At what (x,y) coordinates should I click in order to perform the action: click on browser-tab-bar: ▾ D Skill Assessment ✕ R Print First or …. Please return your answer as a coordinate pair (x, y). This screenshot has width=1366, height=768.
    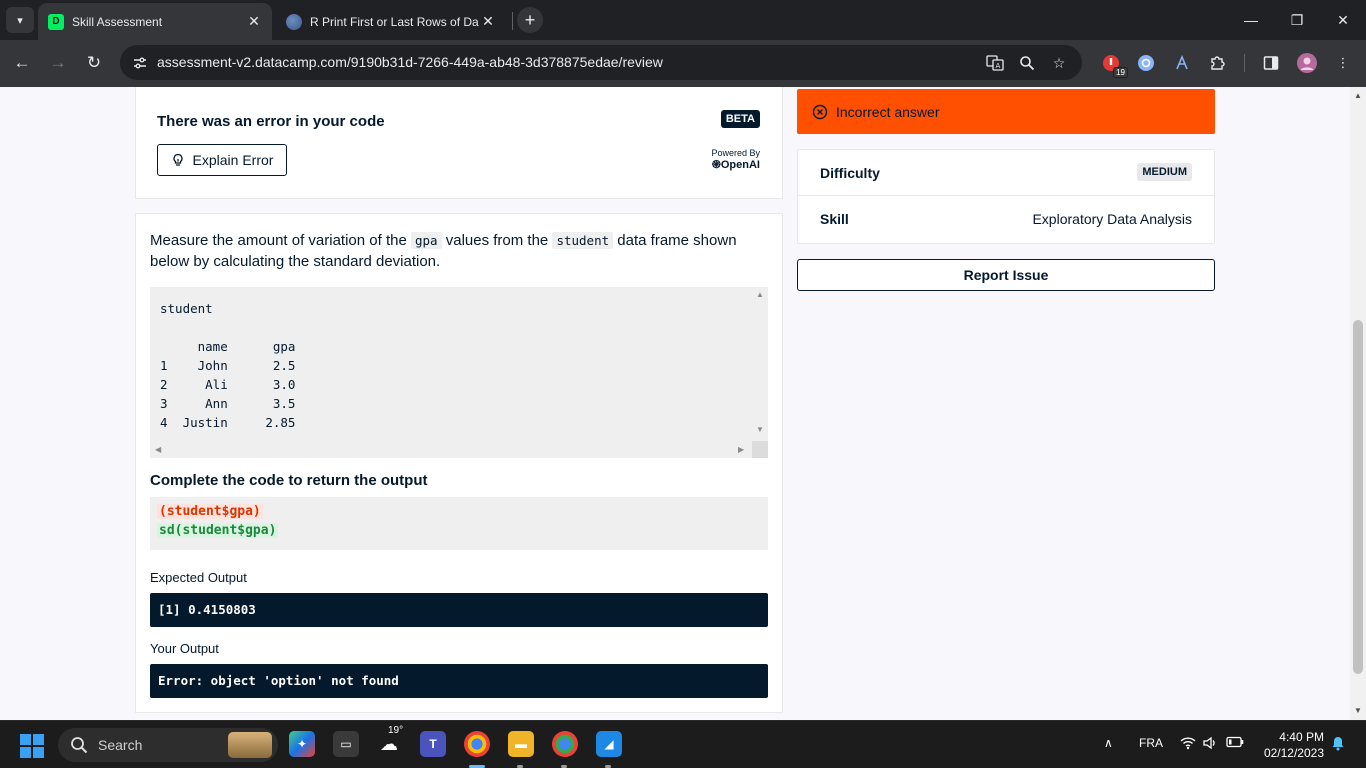
    Looking at the image, I should click on (683, 20).